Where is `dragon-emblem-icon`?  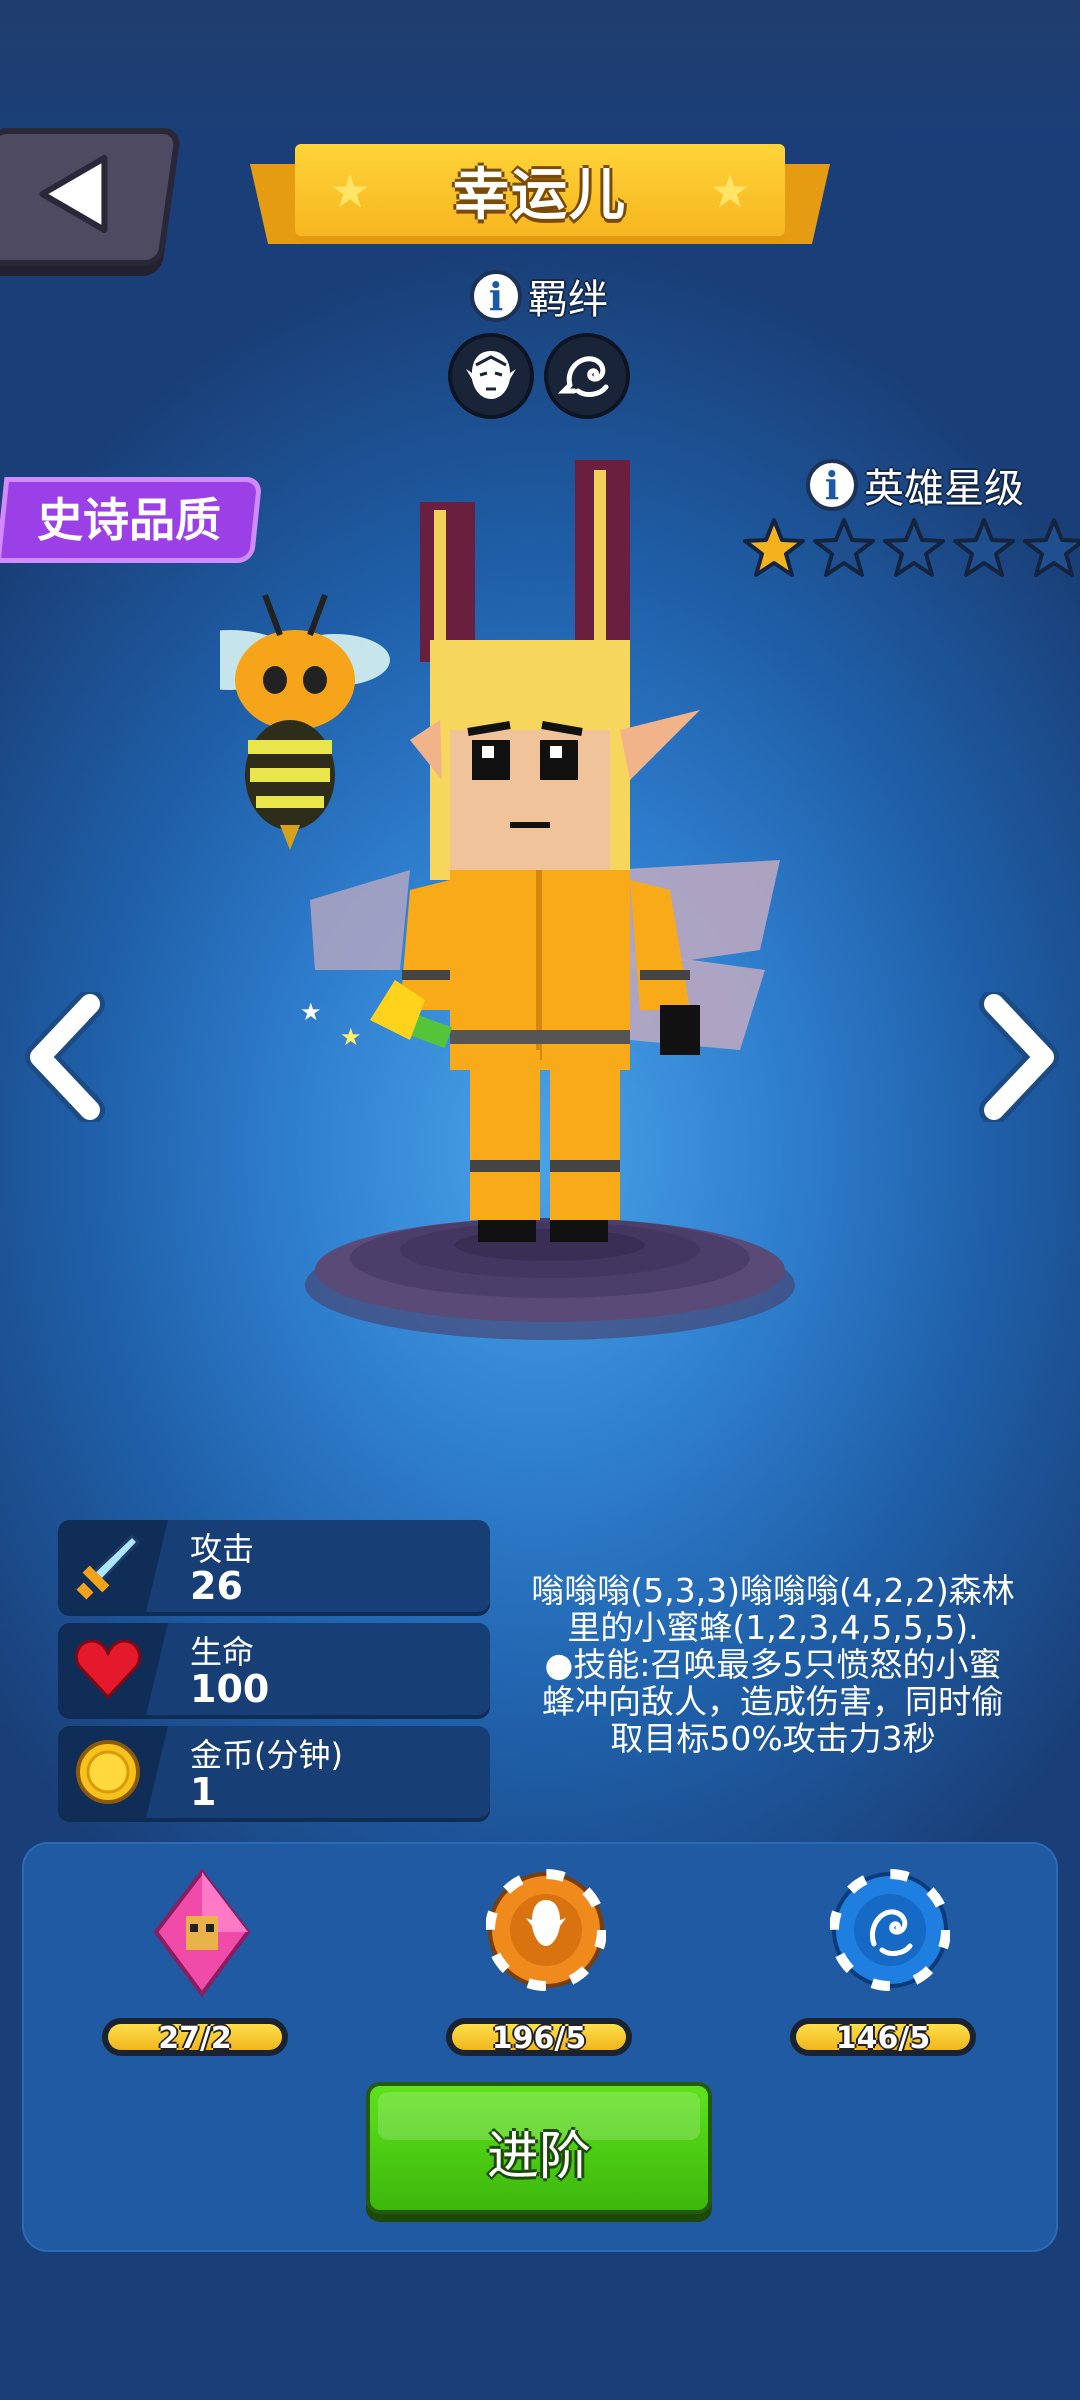 dragon-emblem-icon is located at coordinates (587, 376).